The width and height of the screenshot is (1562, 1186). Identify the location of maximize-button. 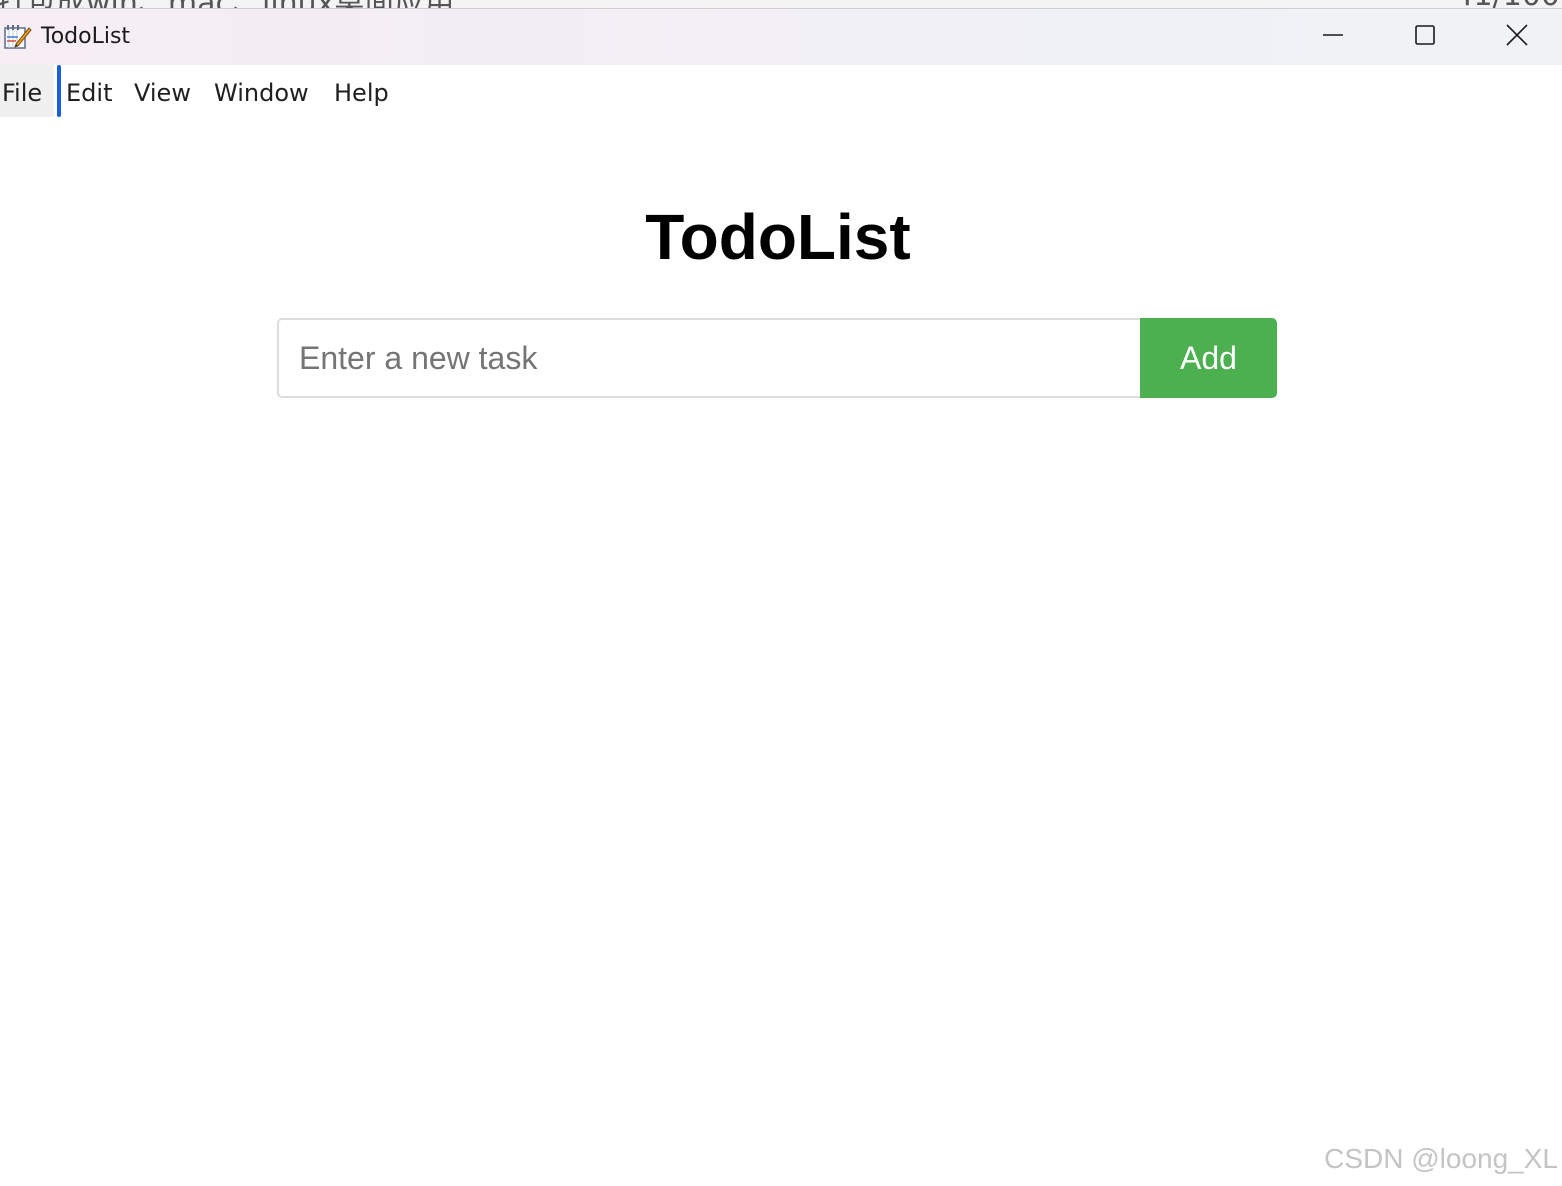
(1425, 37).